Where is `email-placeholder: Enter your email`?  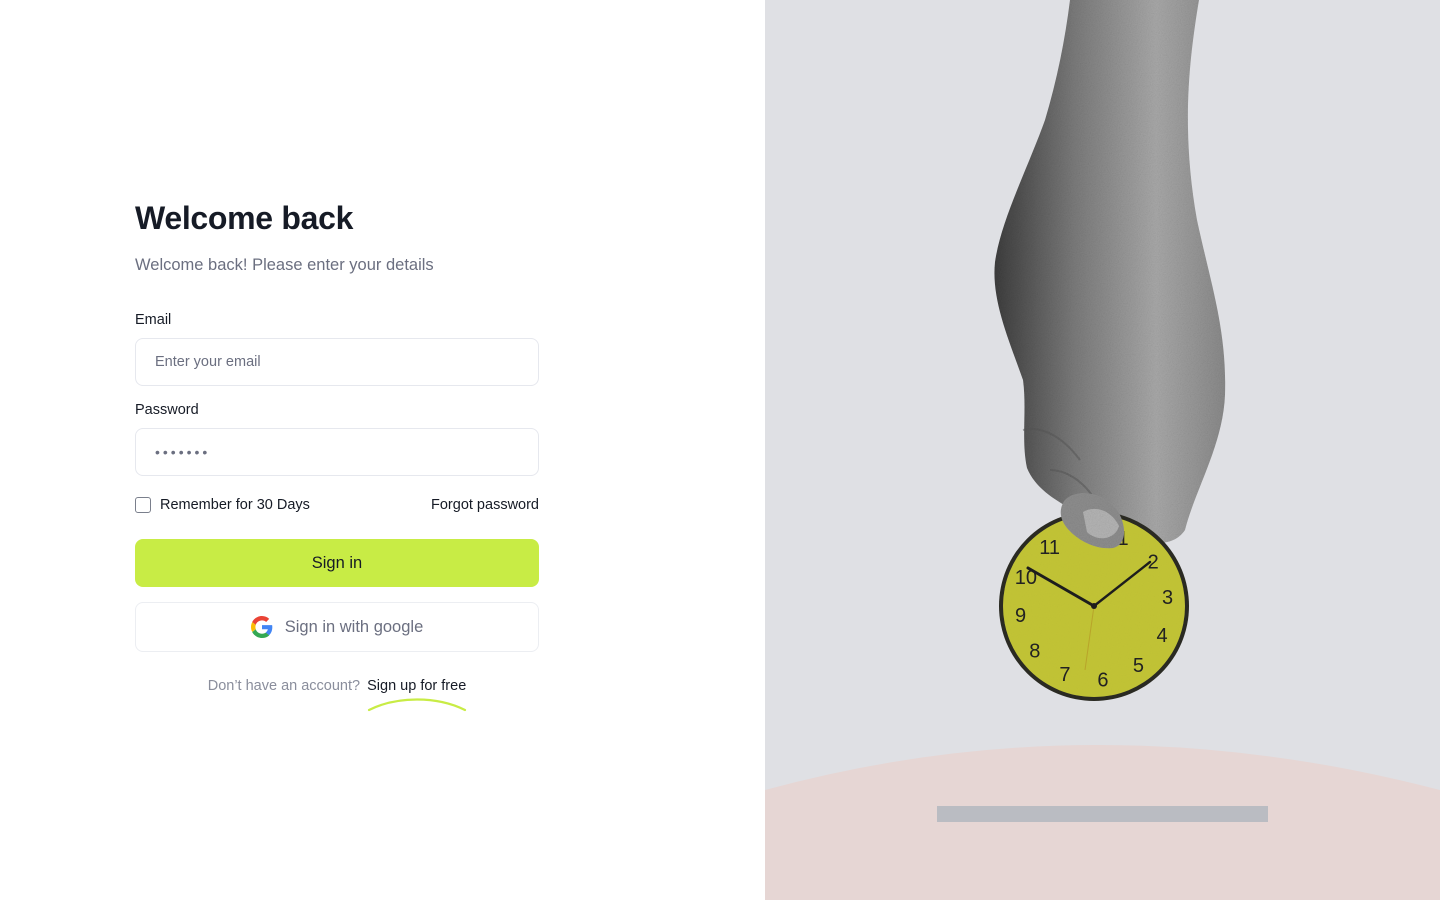 email-placeholder: Enter your email is located at coordinates (208, 362).